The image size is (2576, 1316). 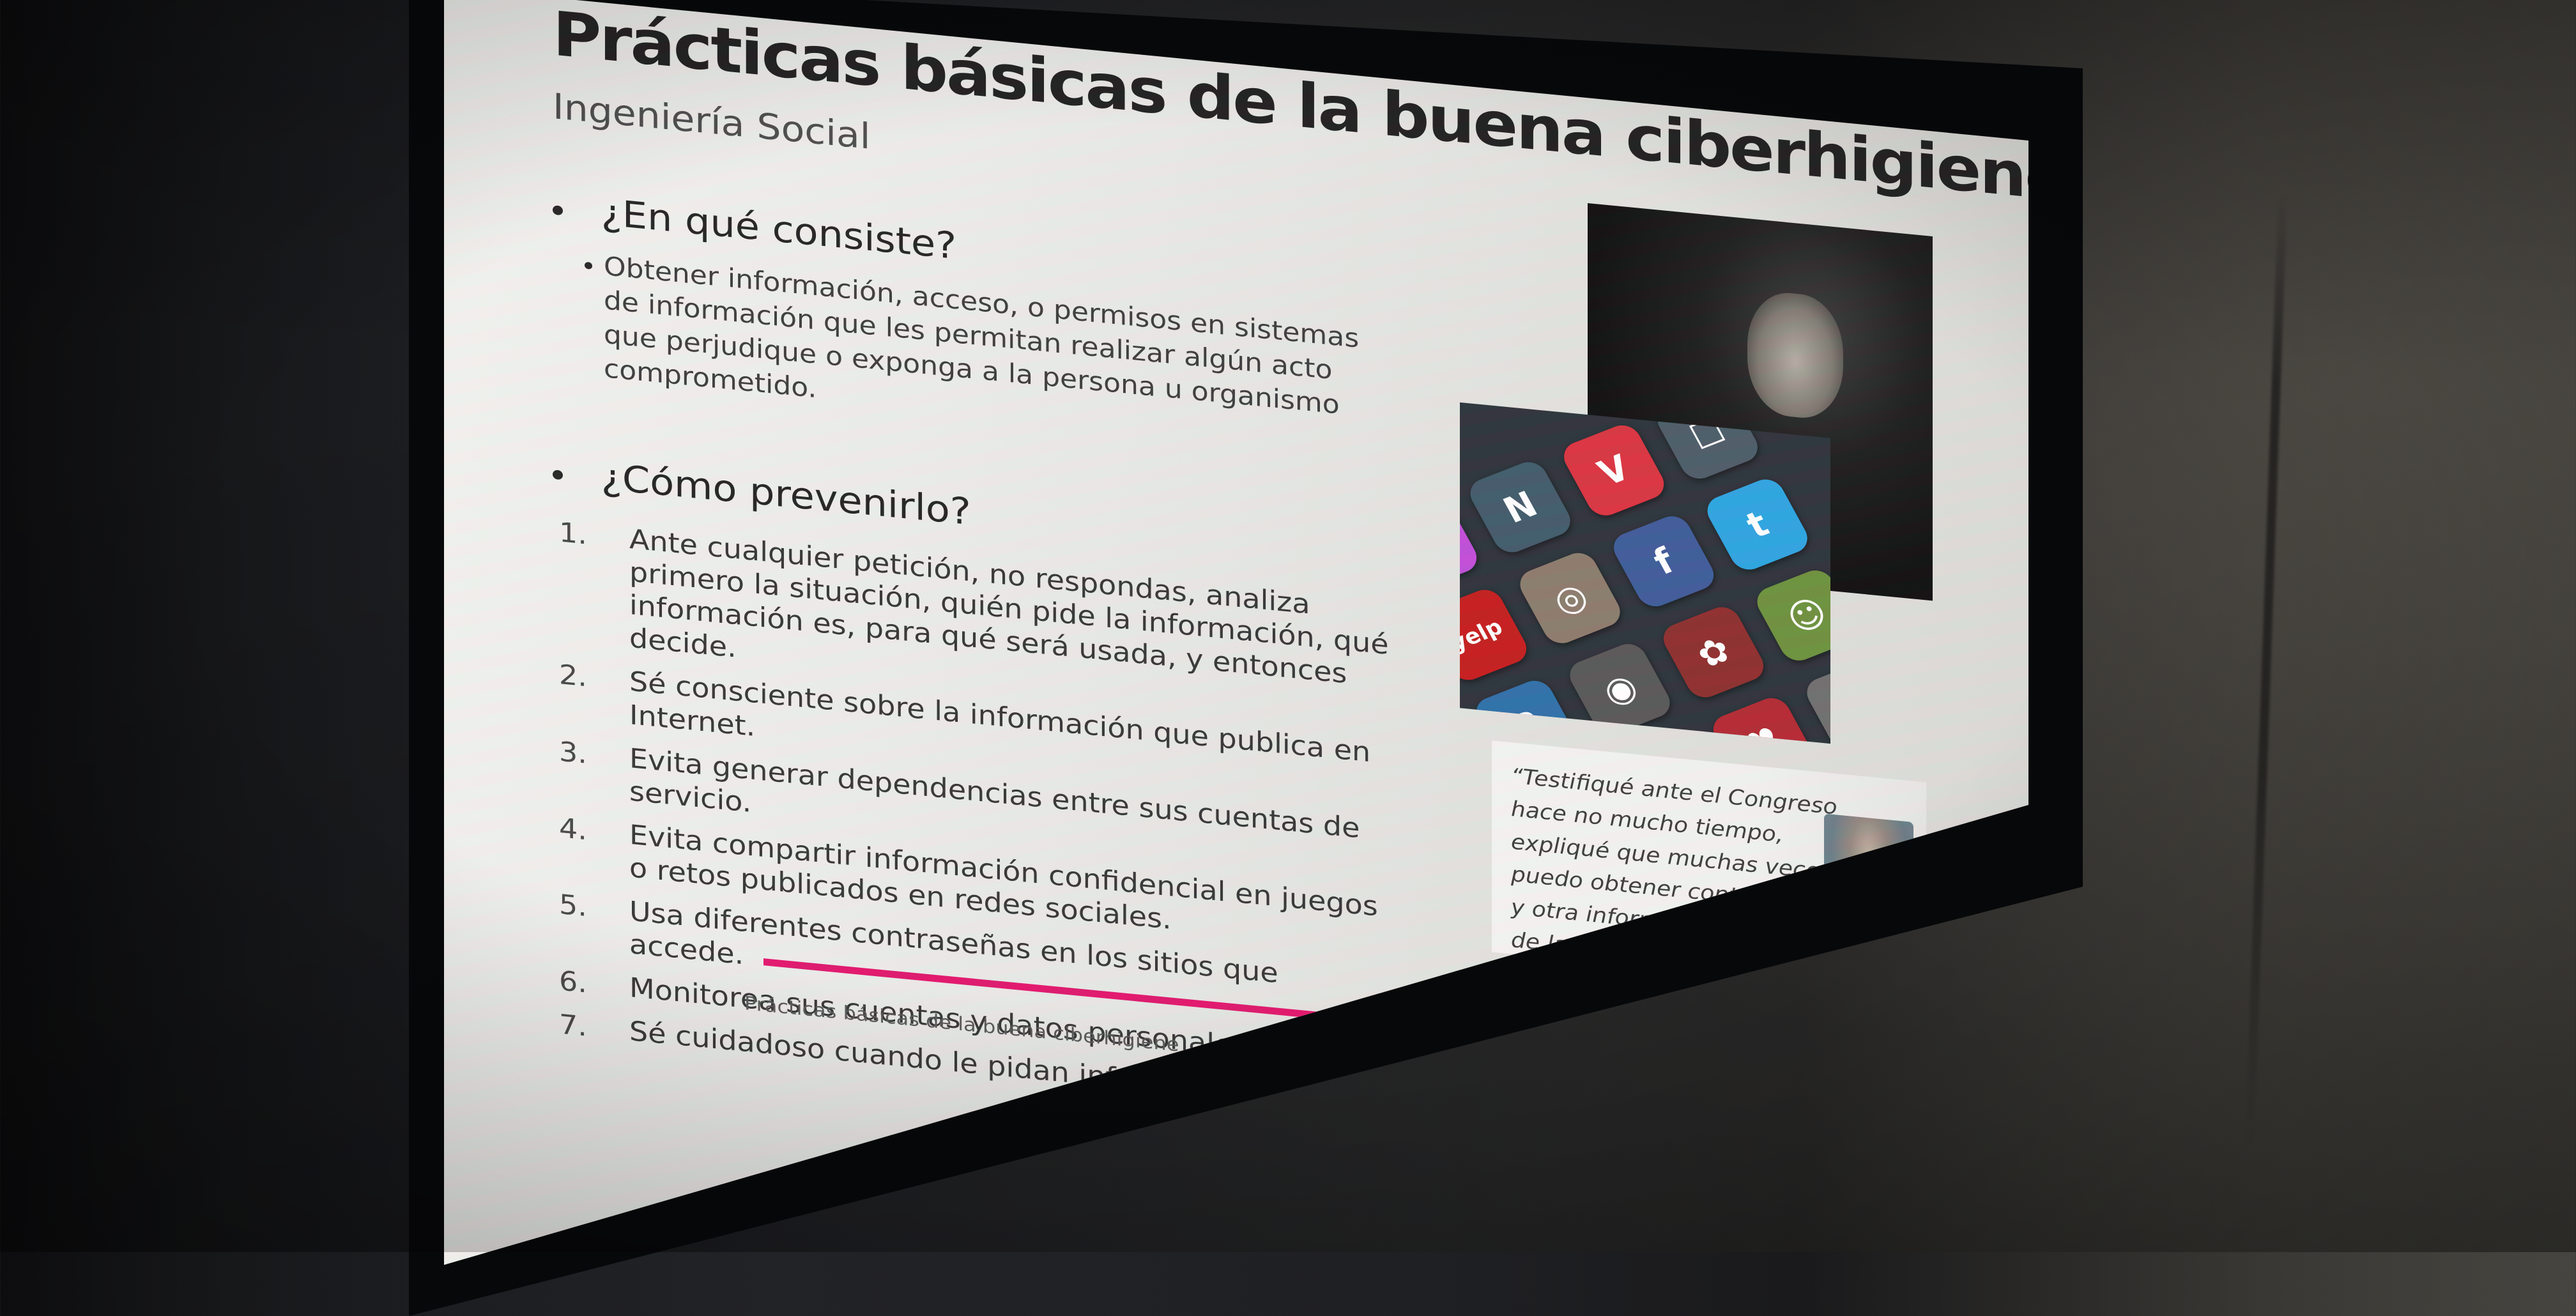 What do you see at coordinates (1526, 709) in the screenshot?
I see `app-icon: P` at bounding box center [1526, 709].